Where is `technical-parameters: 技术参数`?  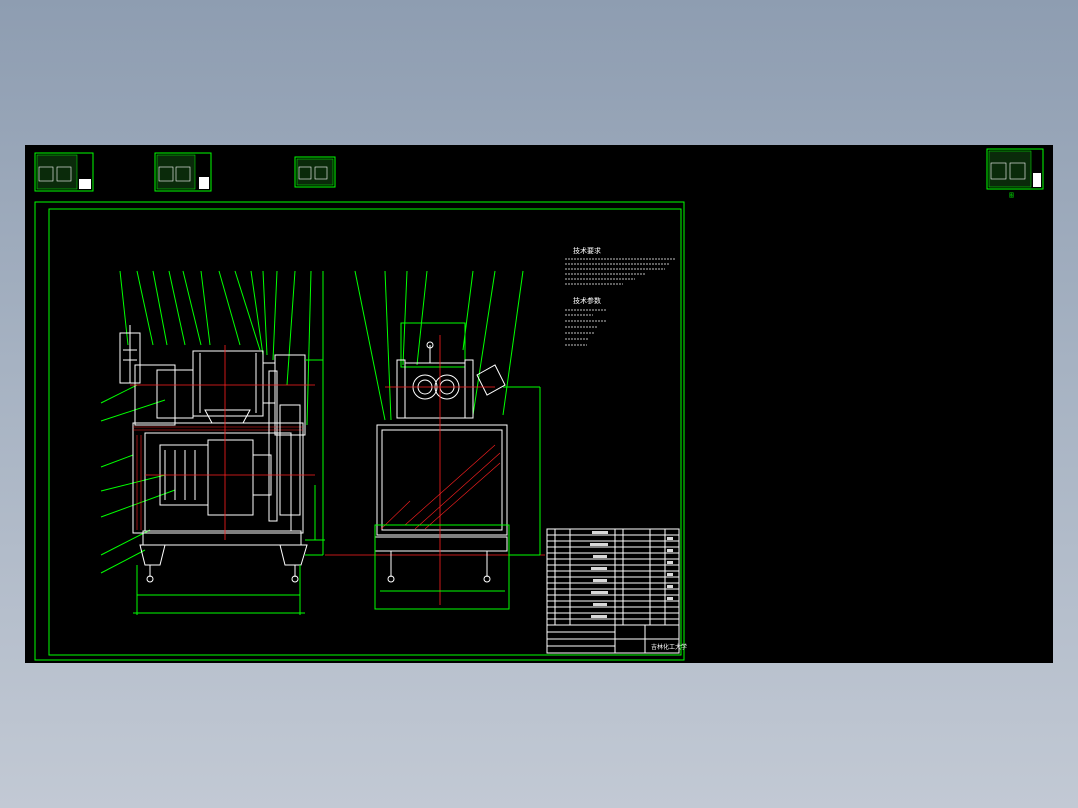 technical-parameters: 技术参数 is located at coordinates (586, 321).